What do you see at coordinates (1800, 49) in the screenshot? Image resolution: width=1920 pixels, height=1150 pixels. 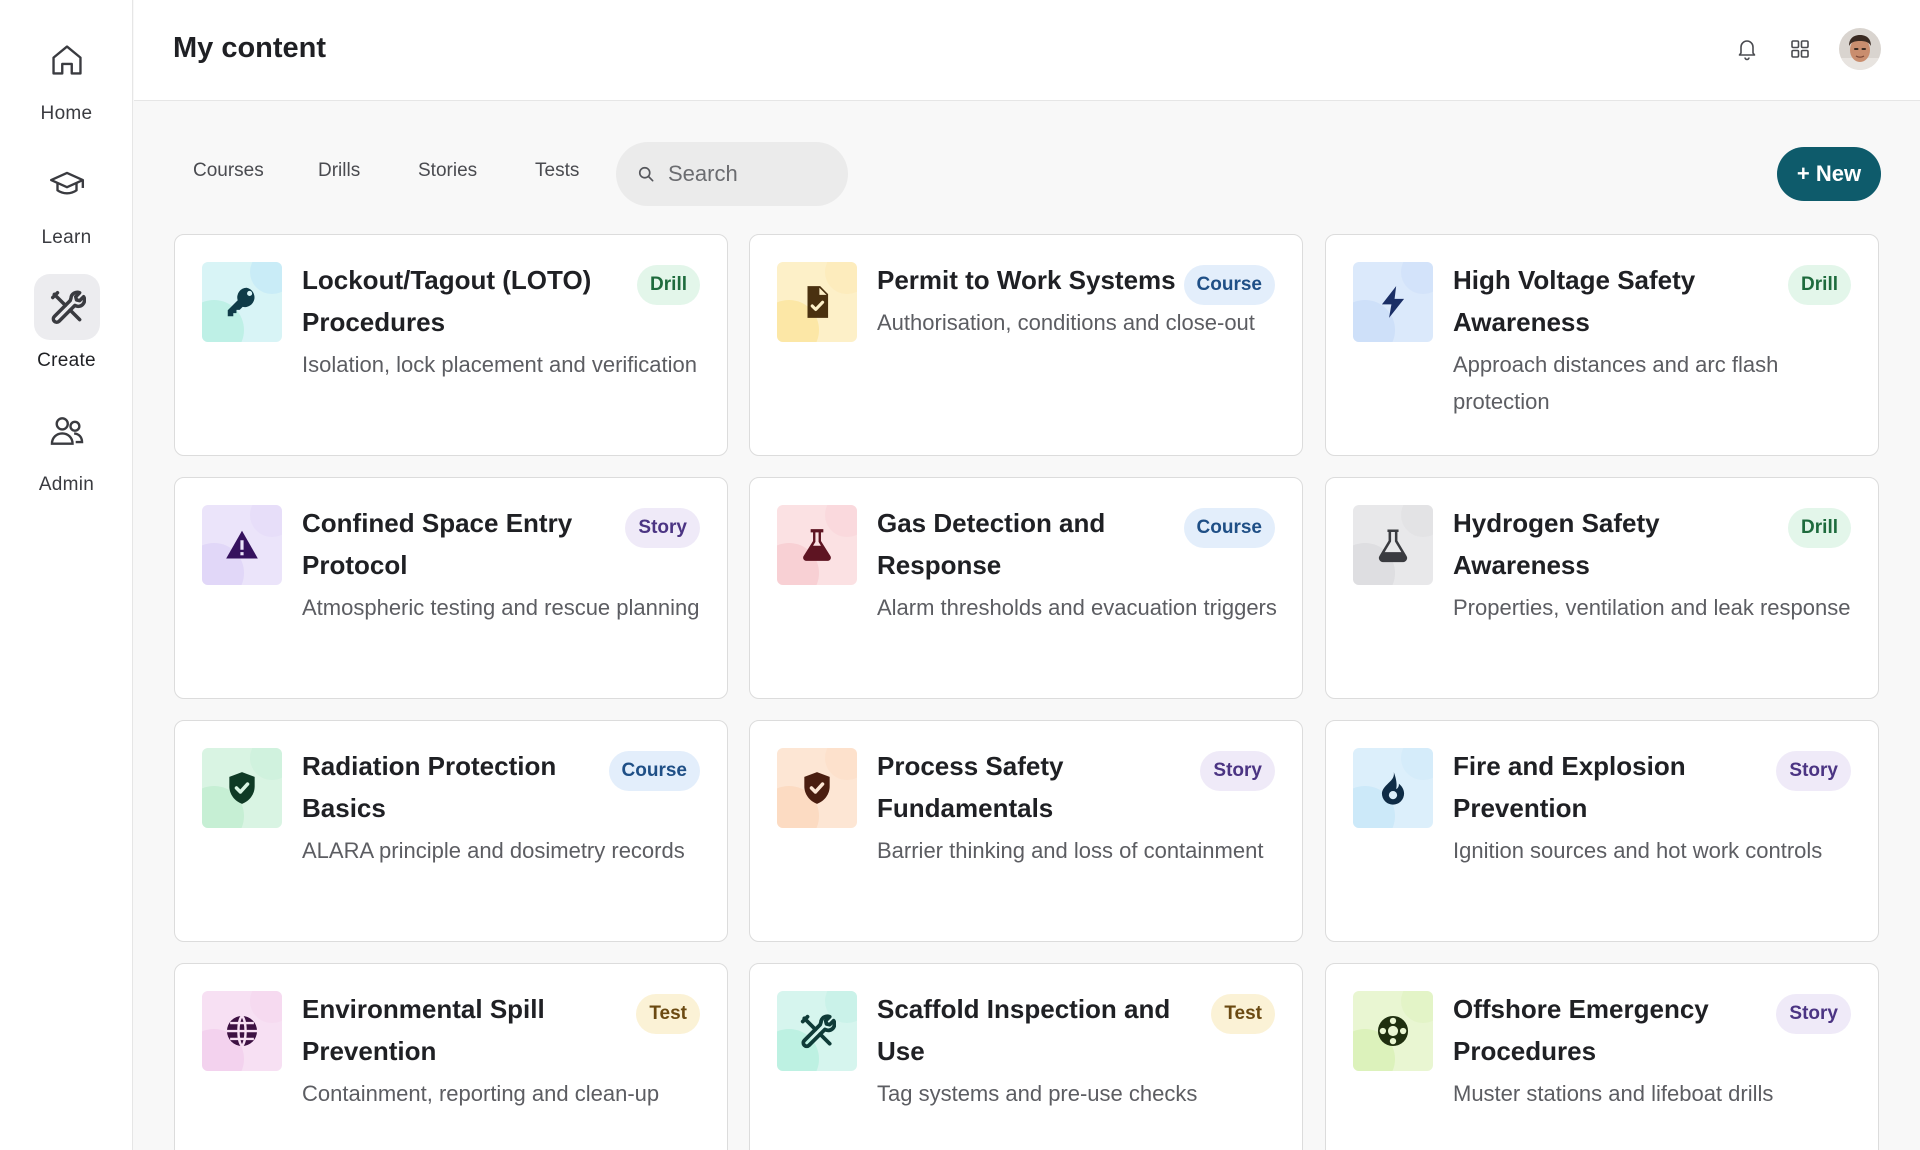 I see `grid-icon` at bounding box center [1800, 49].